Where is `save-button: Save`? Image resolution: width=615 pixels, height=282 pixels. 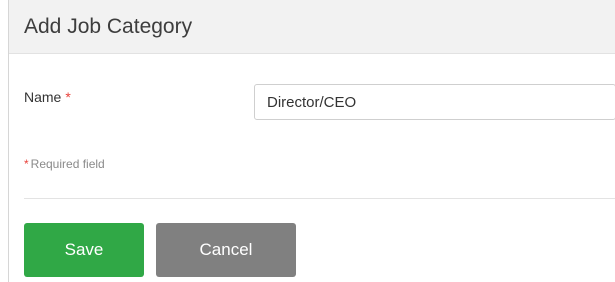 save-button: Save is located at coordinates (84, 250).